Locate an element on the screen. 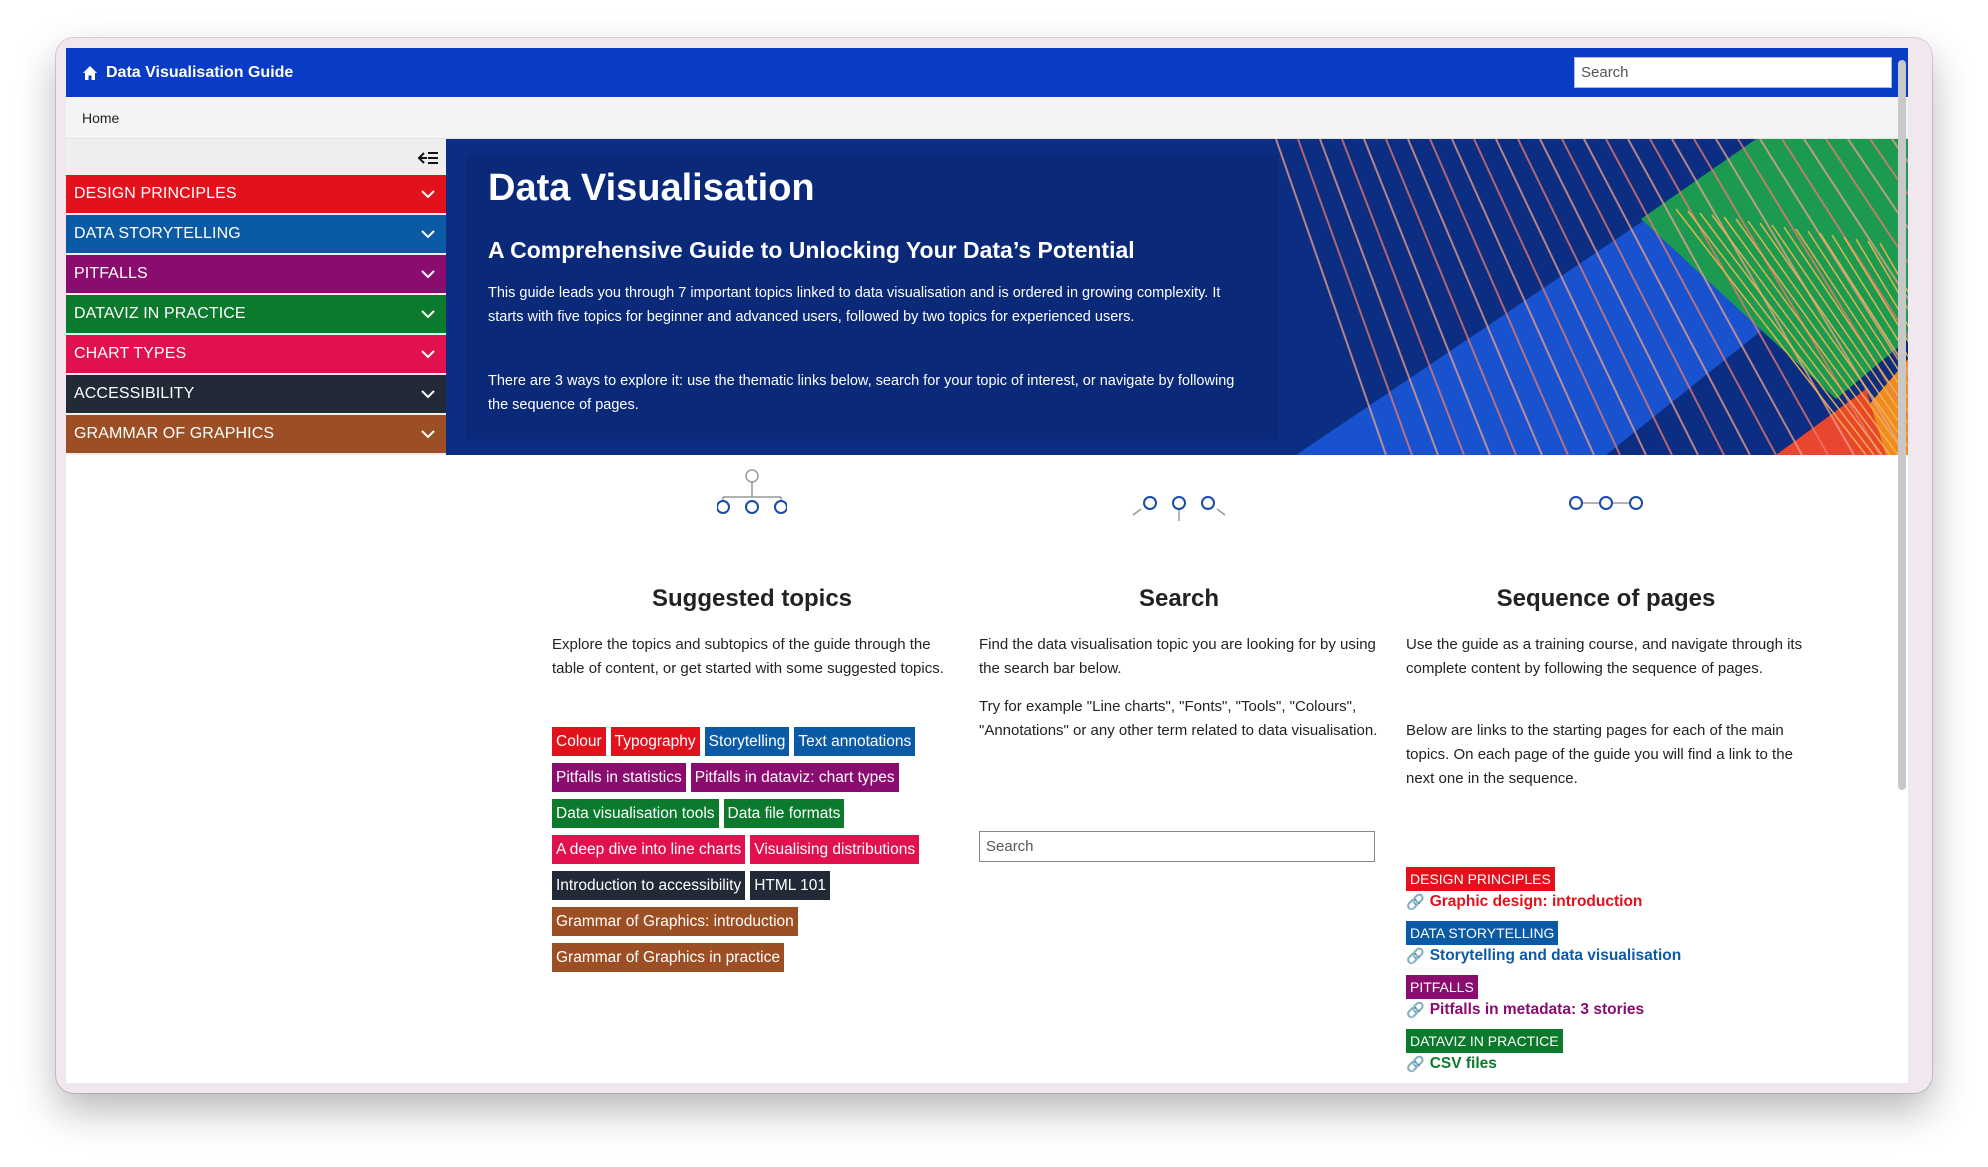 Image resolution: width=1988 pixels, height=1167 pixels. sidebar-item-chart-types: CHART TYPES is located at coordinates (256, 354).